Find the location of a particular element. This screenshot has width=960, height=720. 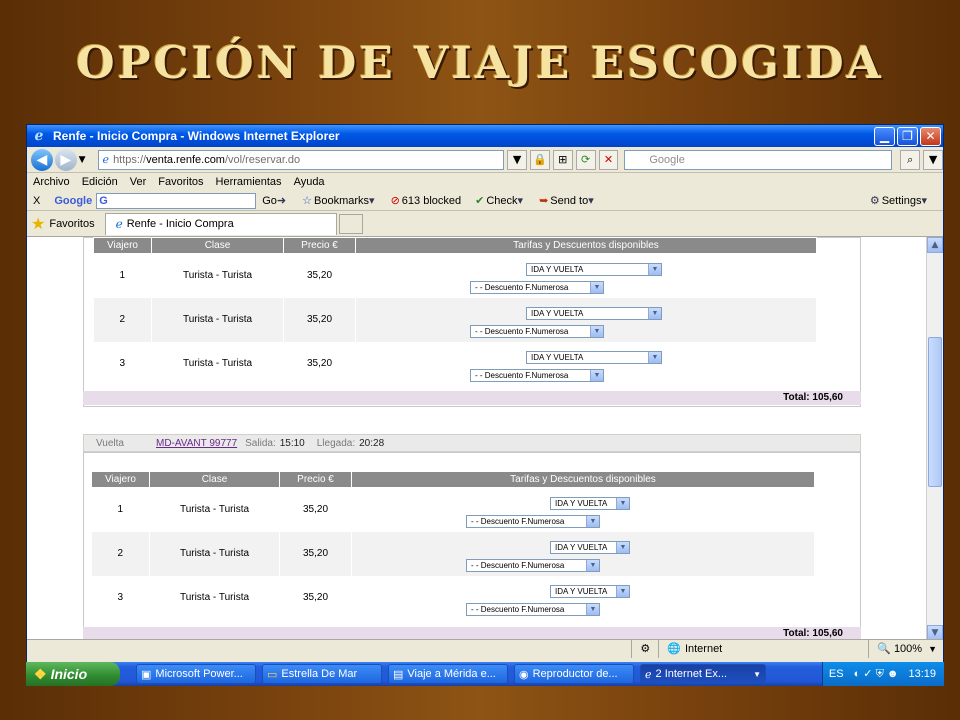

privacy-icon: ⚙ is located at coordinates (644, 648).